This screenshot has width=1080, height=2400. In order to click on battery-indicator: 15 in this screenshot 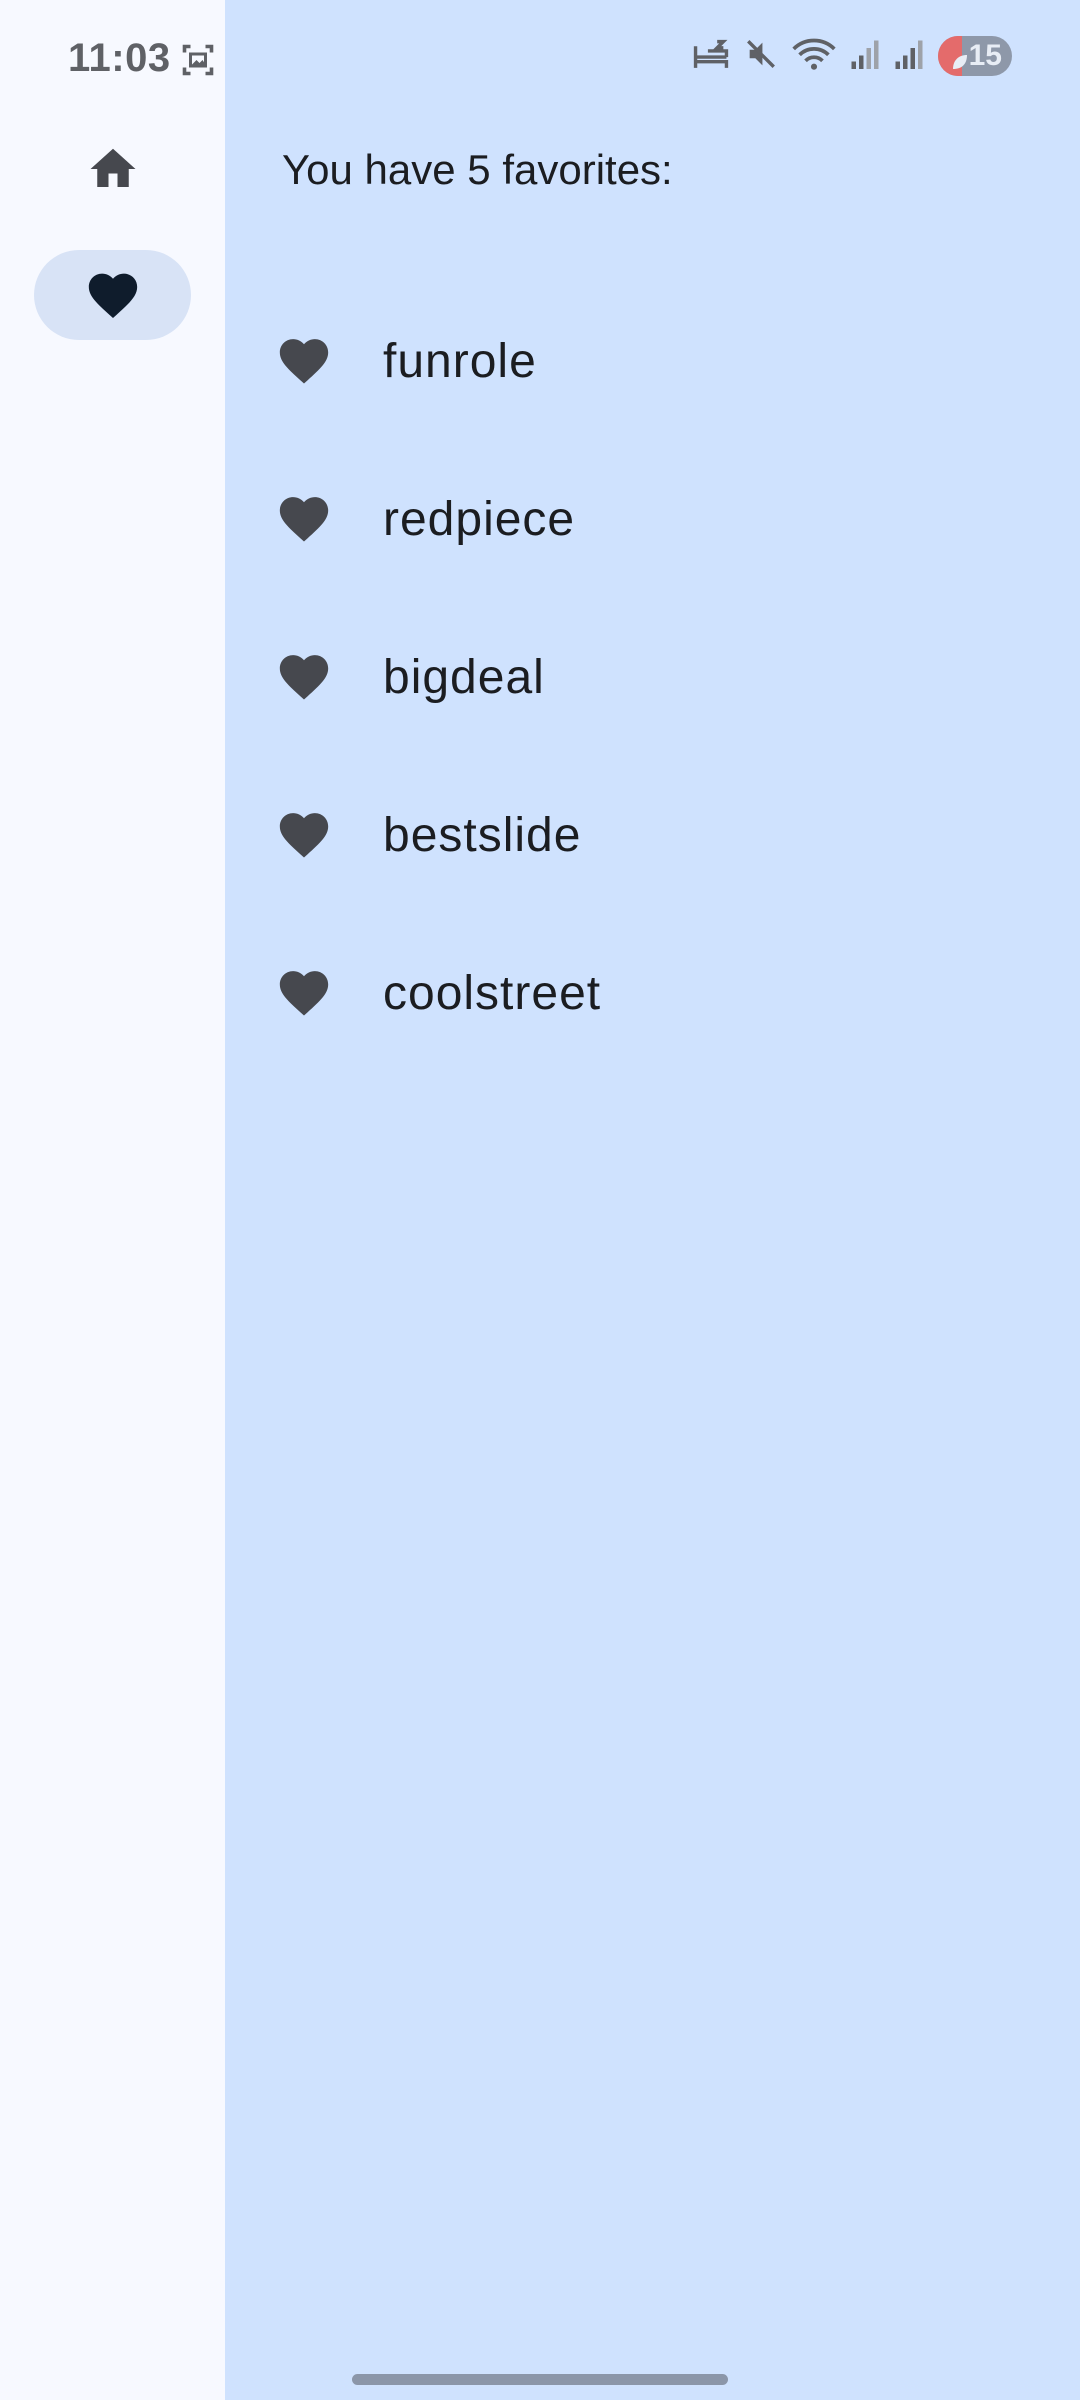, I will do `click(975, 56)`.